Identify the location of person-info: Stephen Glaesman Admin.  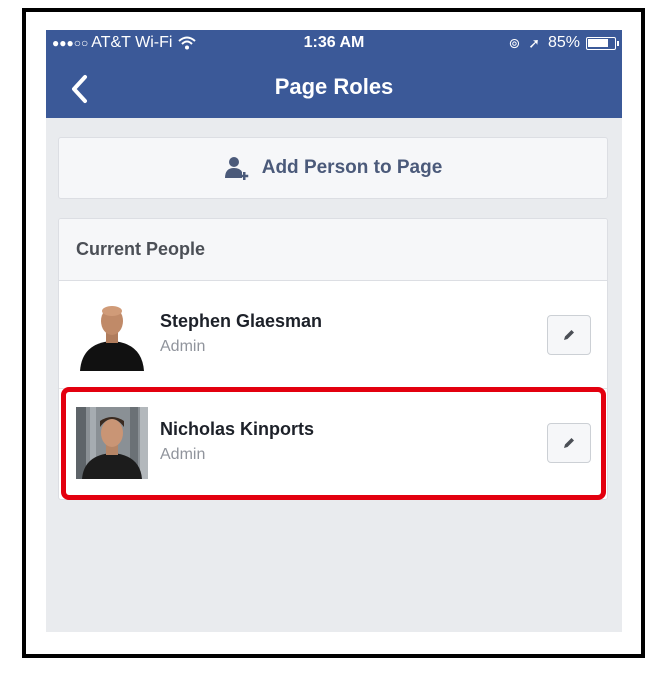
(241, 333).